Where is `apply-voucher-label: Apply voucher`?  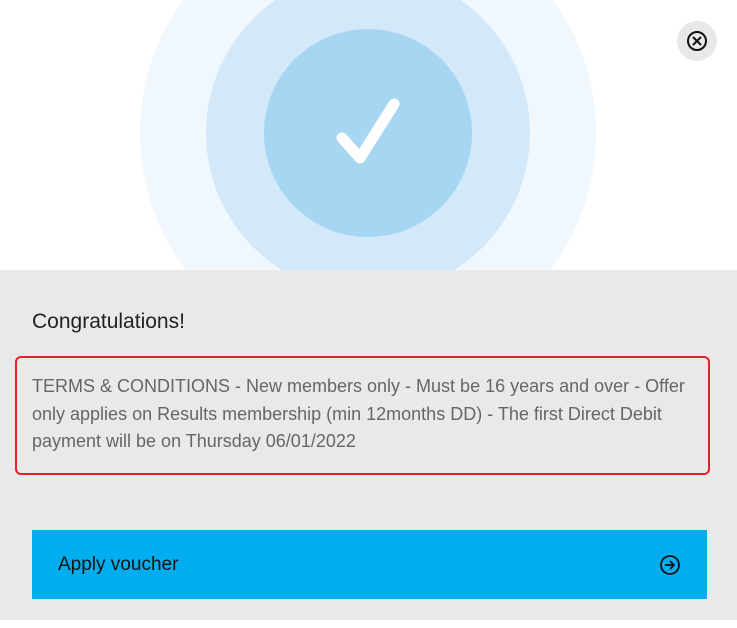
apply-voucher-label: Apply voucher is located at coordinates (118, 564).